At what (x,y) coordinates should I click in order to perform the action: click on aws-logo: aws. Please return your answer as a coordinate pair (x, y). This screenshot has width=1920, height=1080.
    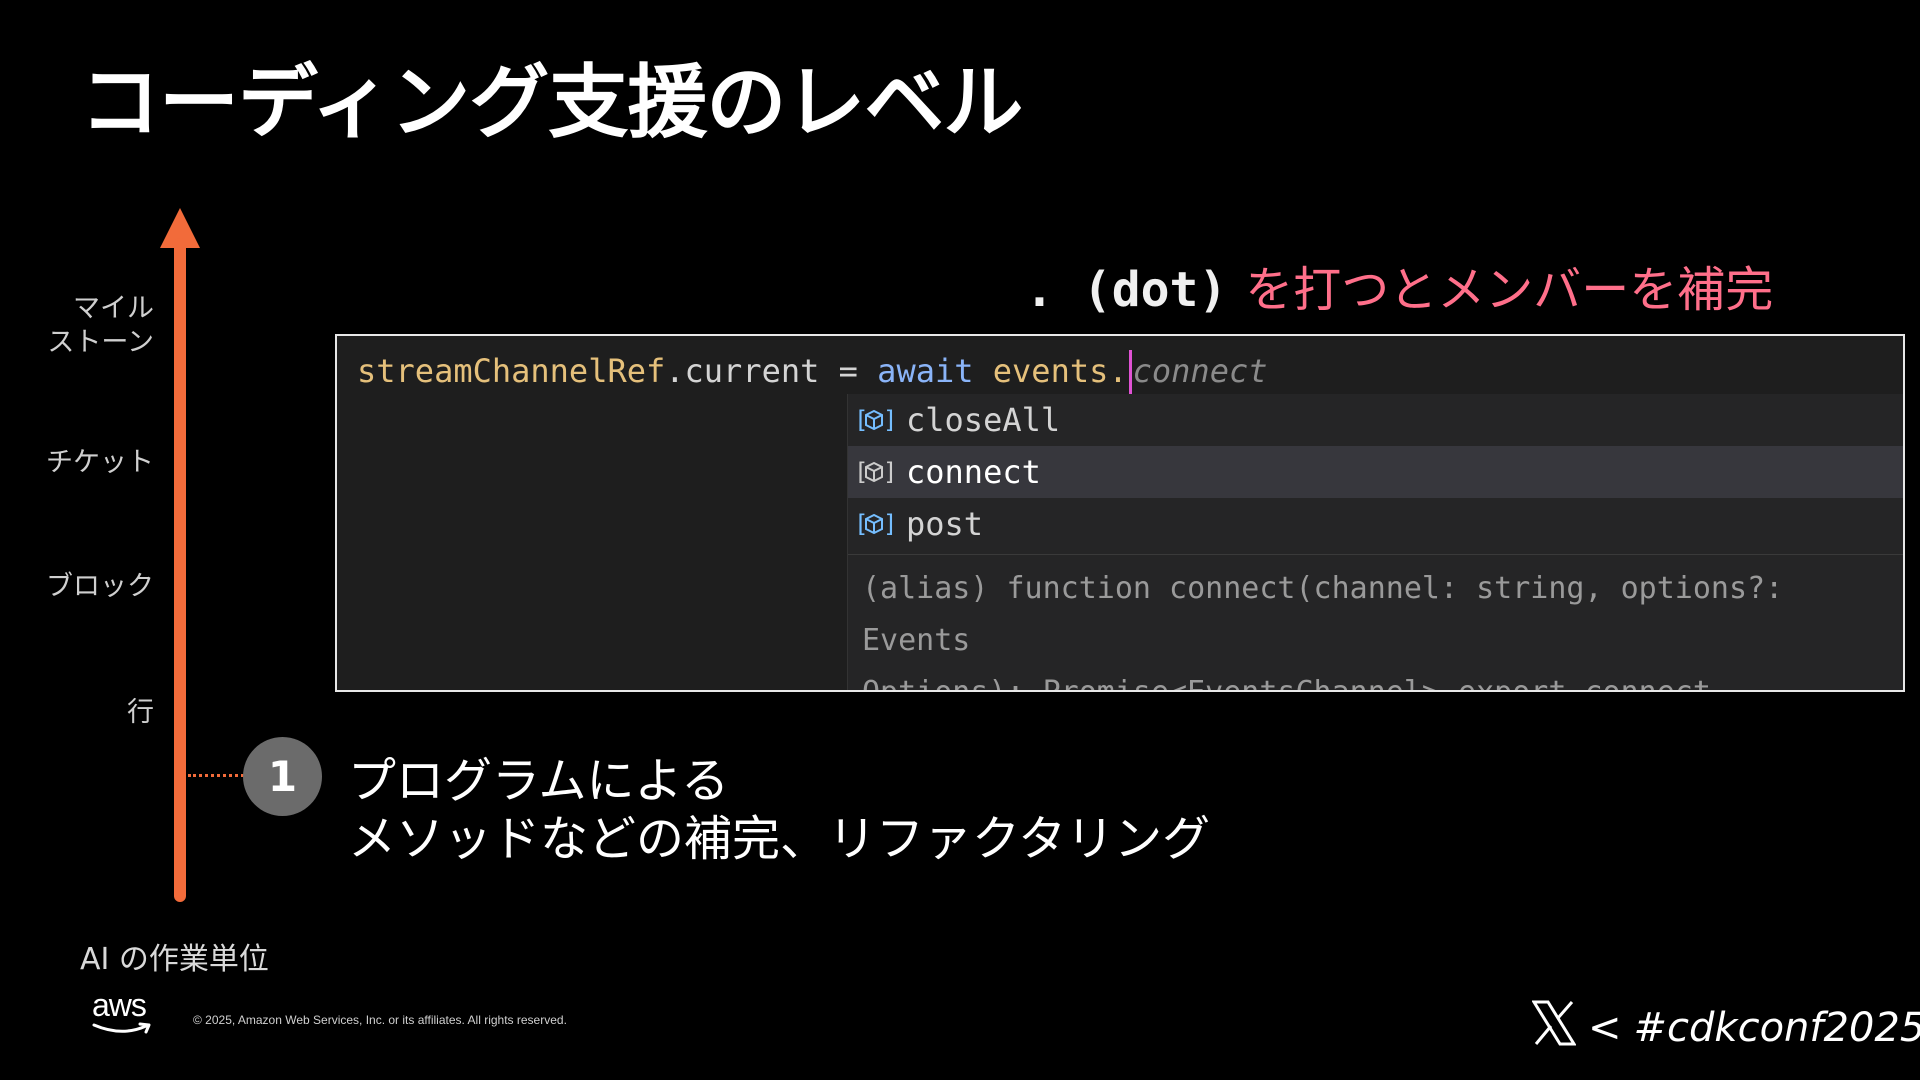
    Looking at the image, I should click on (125, 1013).